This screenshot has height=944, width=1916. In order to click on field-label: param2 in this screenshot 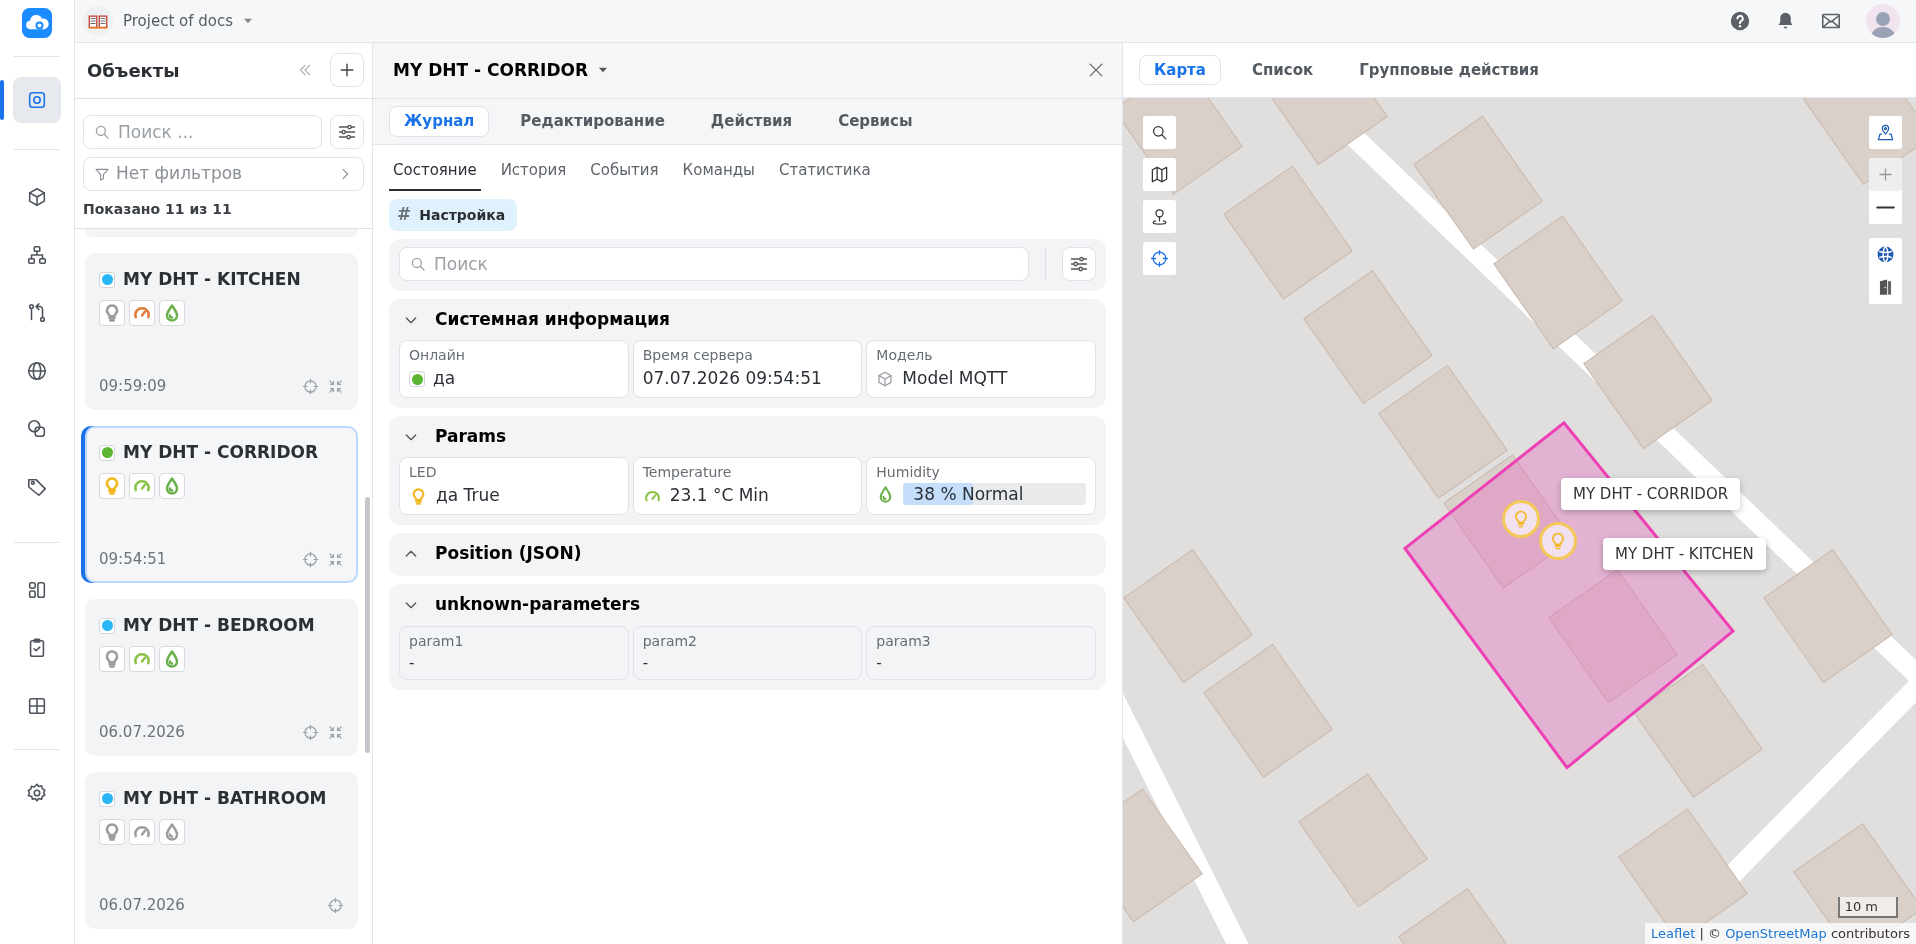, I will do `click(670, 641)`.